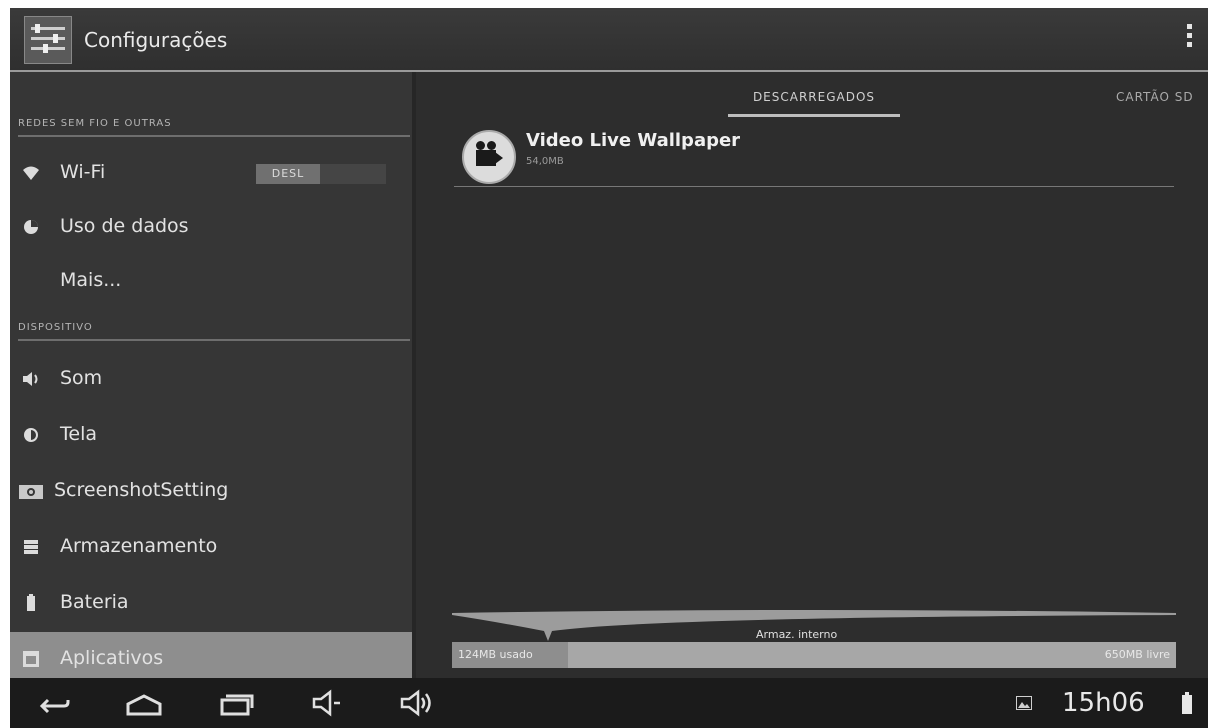  What do you see at coordinates (814, 103) in the screenshot?
I see `tab-downloaded: DESCARREGADOS` at bounding box center [814, 103].